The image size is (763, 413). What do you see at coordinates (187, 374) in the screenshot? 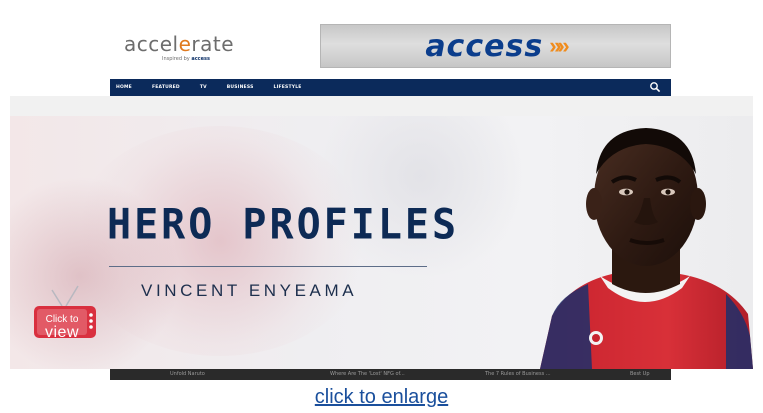
I see `ticker-item: Unfold Naruto` at bounding box center [187, 374].